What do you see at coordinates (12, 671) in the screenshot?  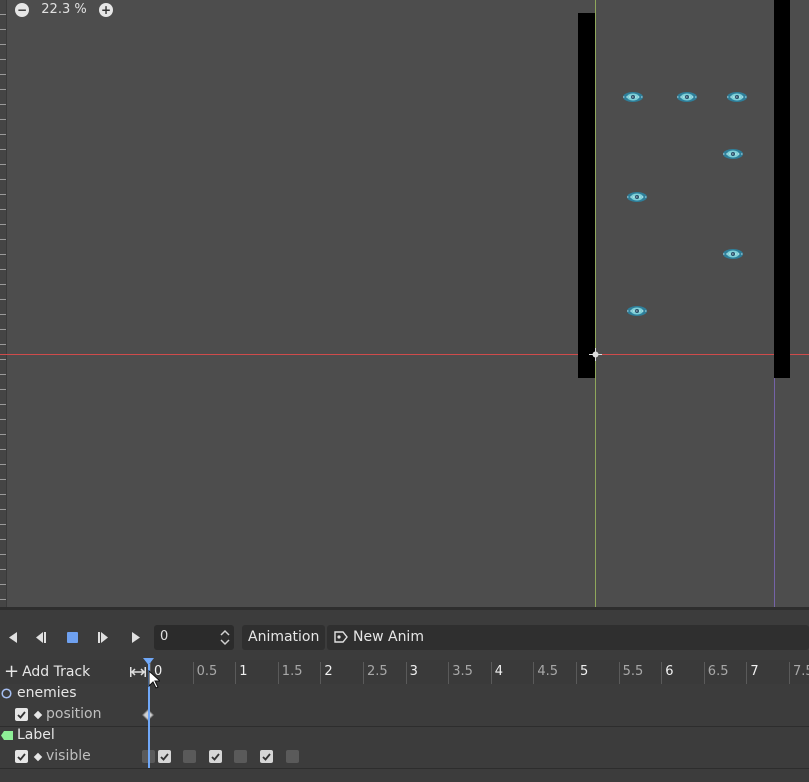 I see `plus-icon: +` at bounding box center [12, 671].